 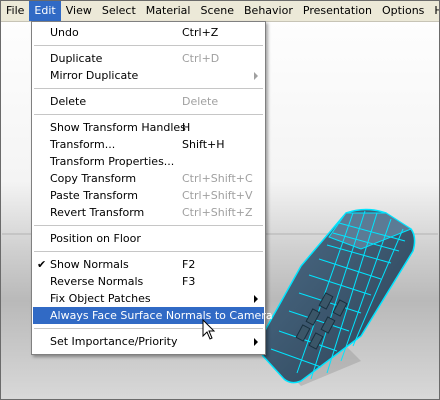 What do you see at coordinates (64, 32) in the screenshot?
I see `menu-item-label: Undo` at bounding box center [64, 32].